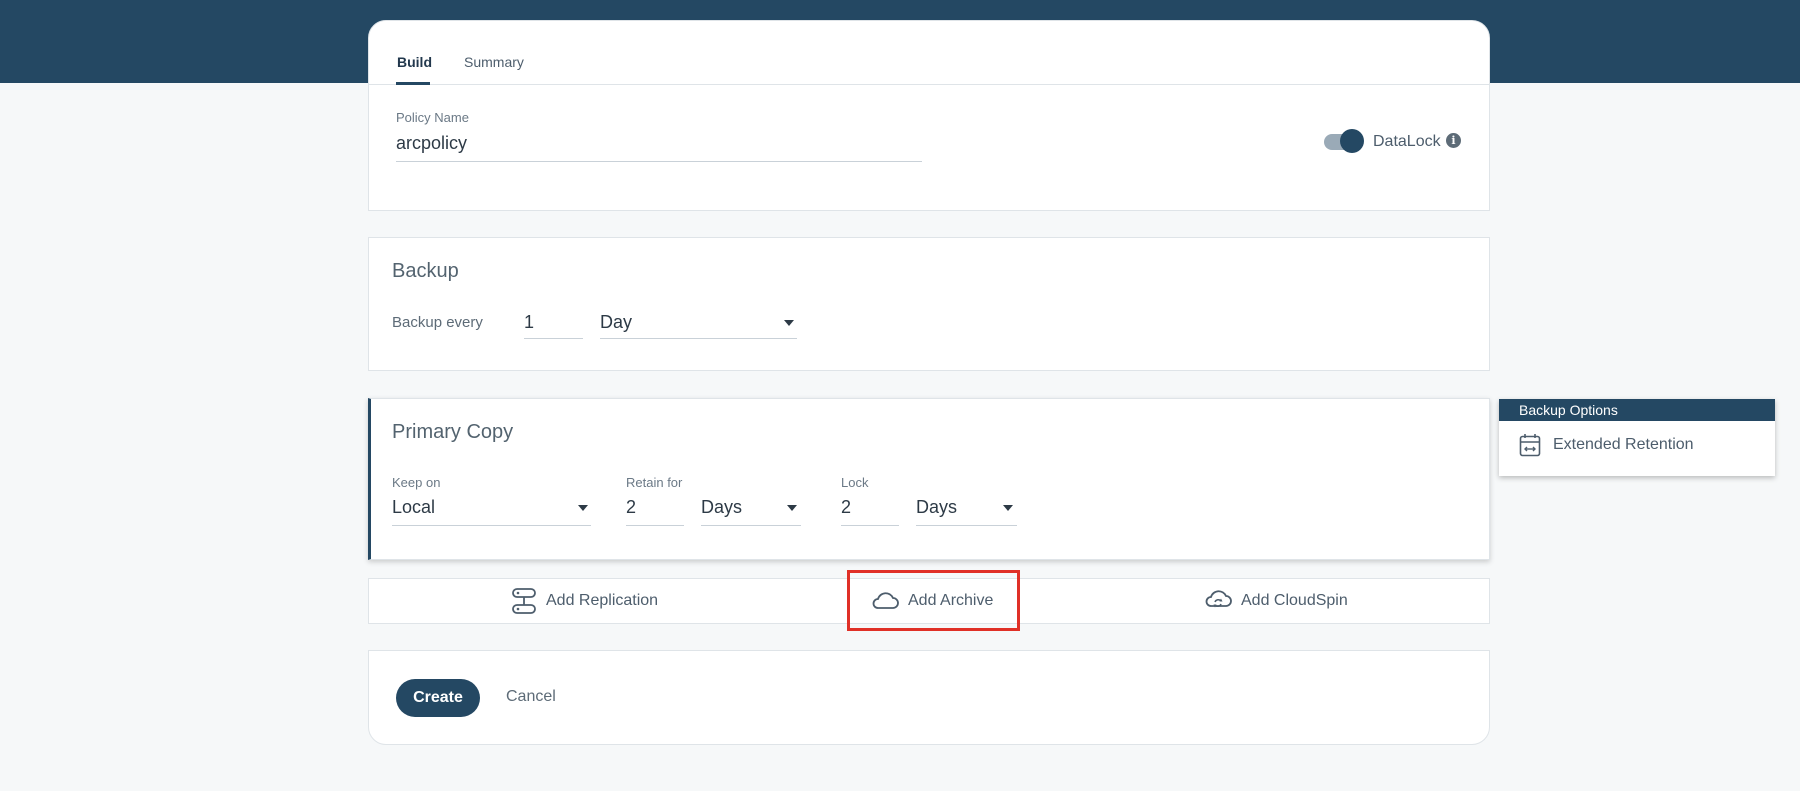 This screenshot has width=1800, height=791. Describe the element at coordinates (1352, 141) in the screenshot. I see `datalock-toggle-knob` at that location.